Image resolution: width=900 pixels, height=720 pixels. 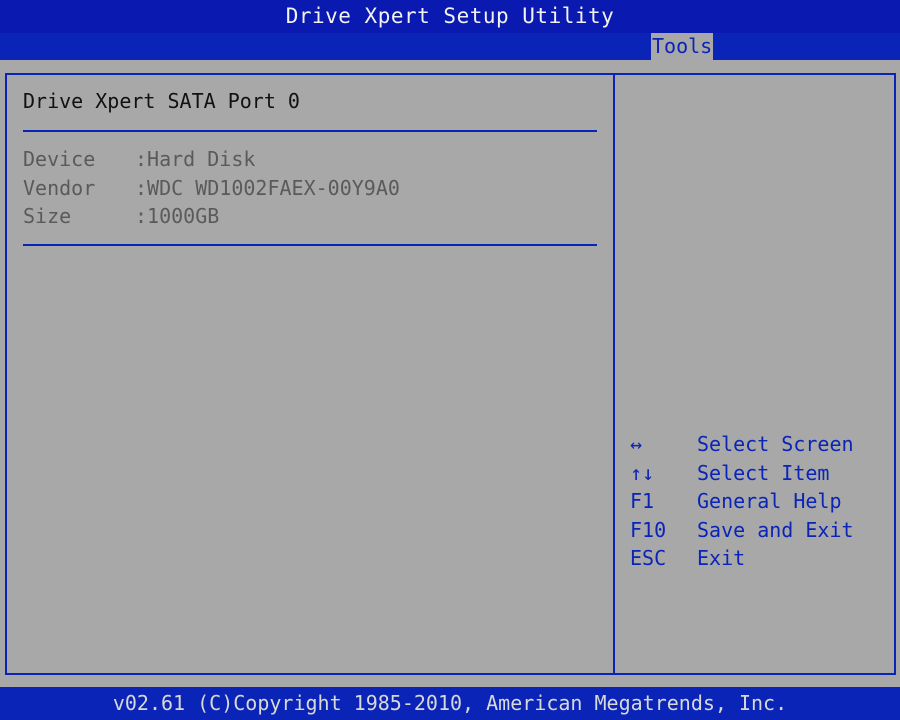 What do you see at coordinates (775, 529) in the screenshot?
I see `help-action: Save and Exit` at bounding box center [775, 529].